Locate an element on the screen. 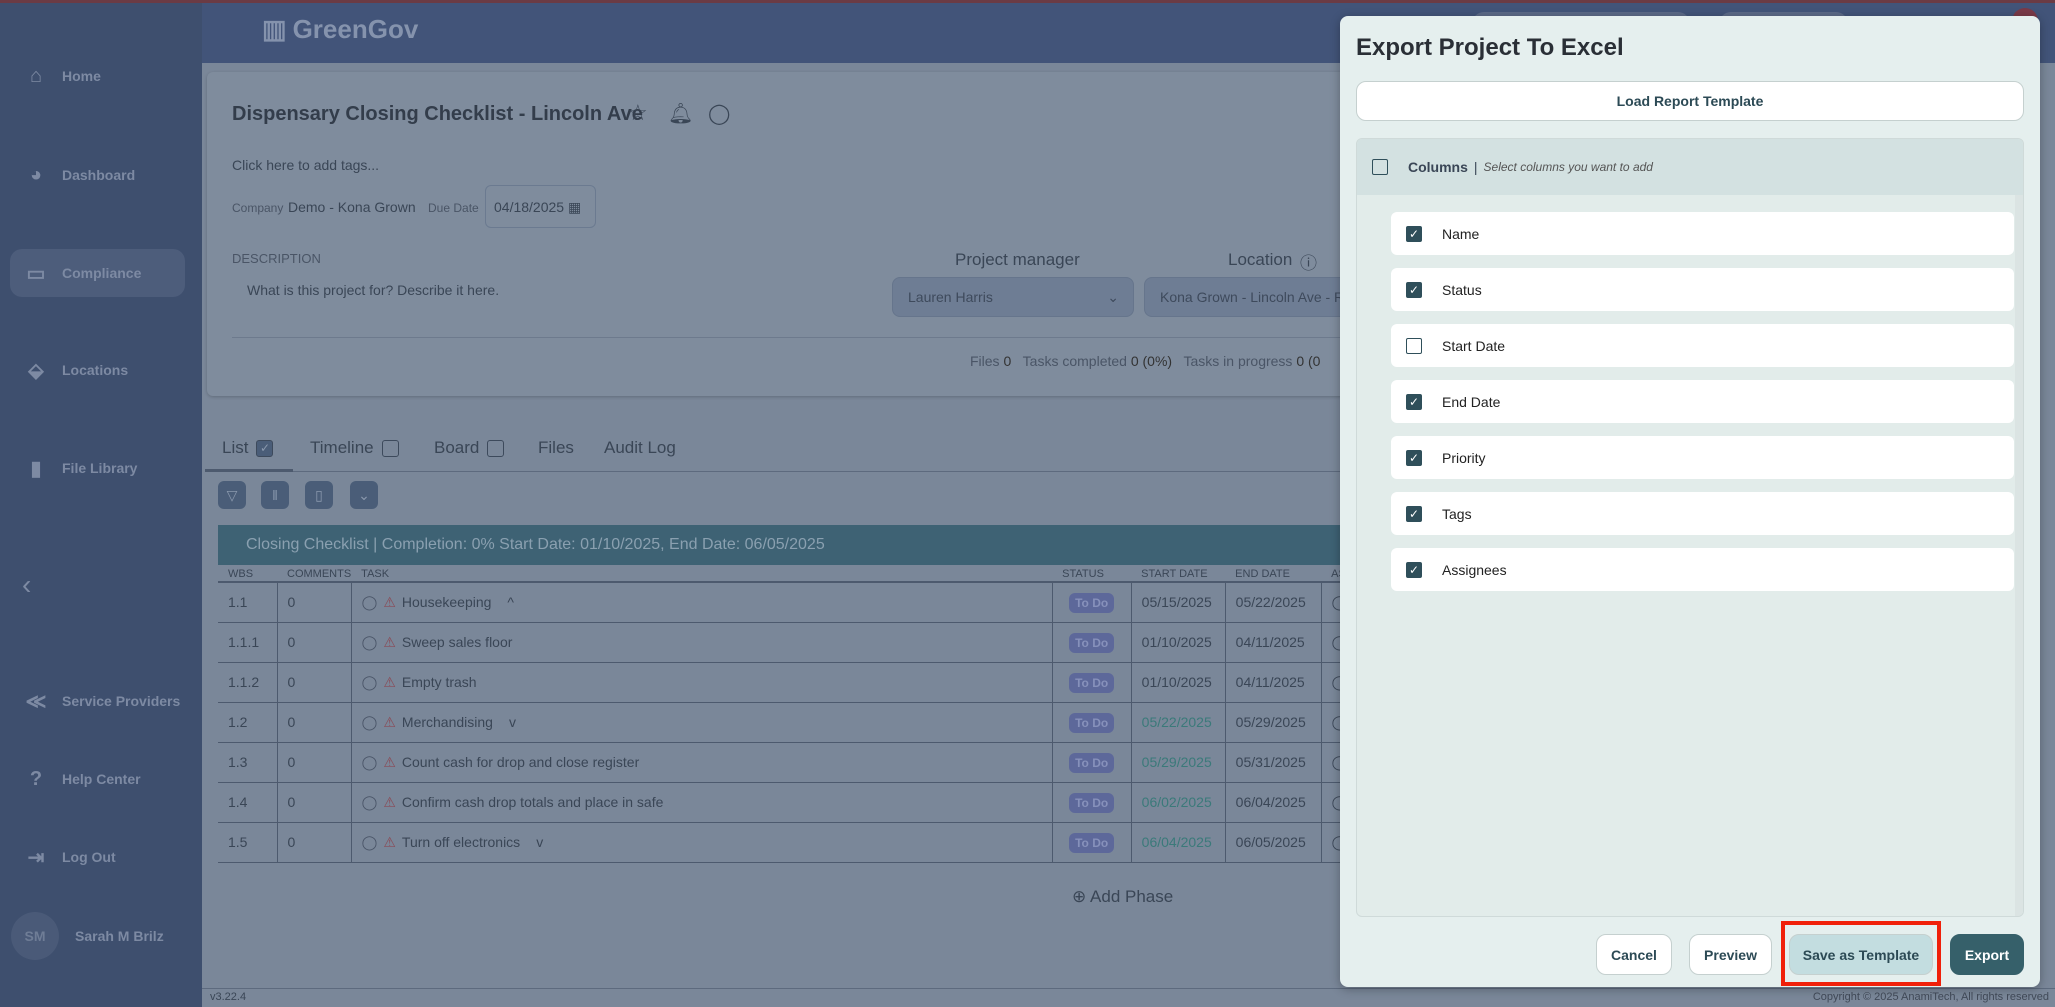 The image size is (2055, 1007). tab-board: Board is located at coordinates (469, 448).